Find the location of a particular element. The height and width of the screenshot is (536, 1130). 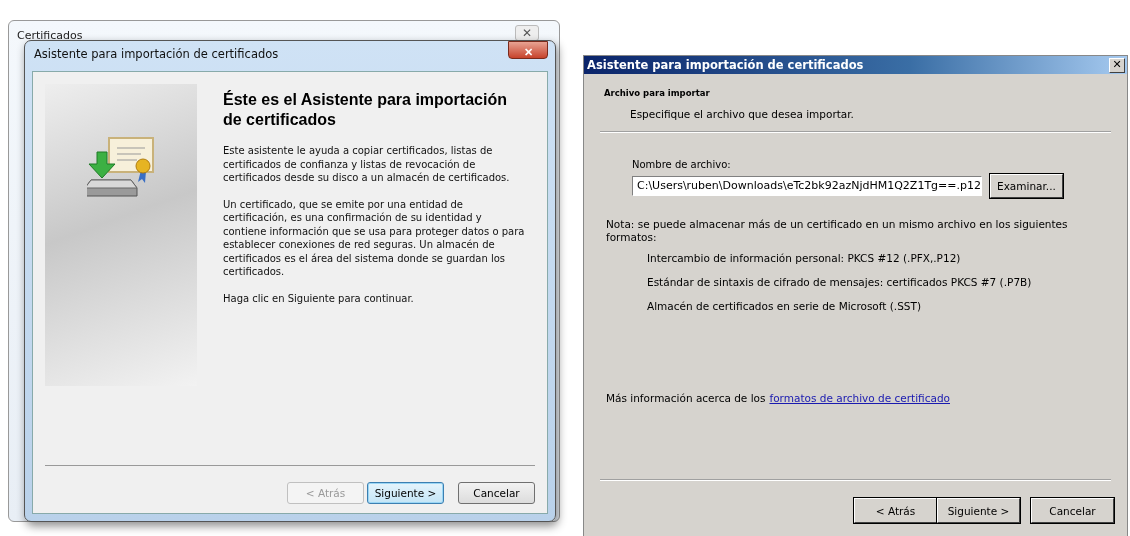

wizard-button: < Atrás is located at coordinates (895, 510).